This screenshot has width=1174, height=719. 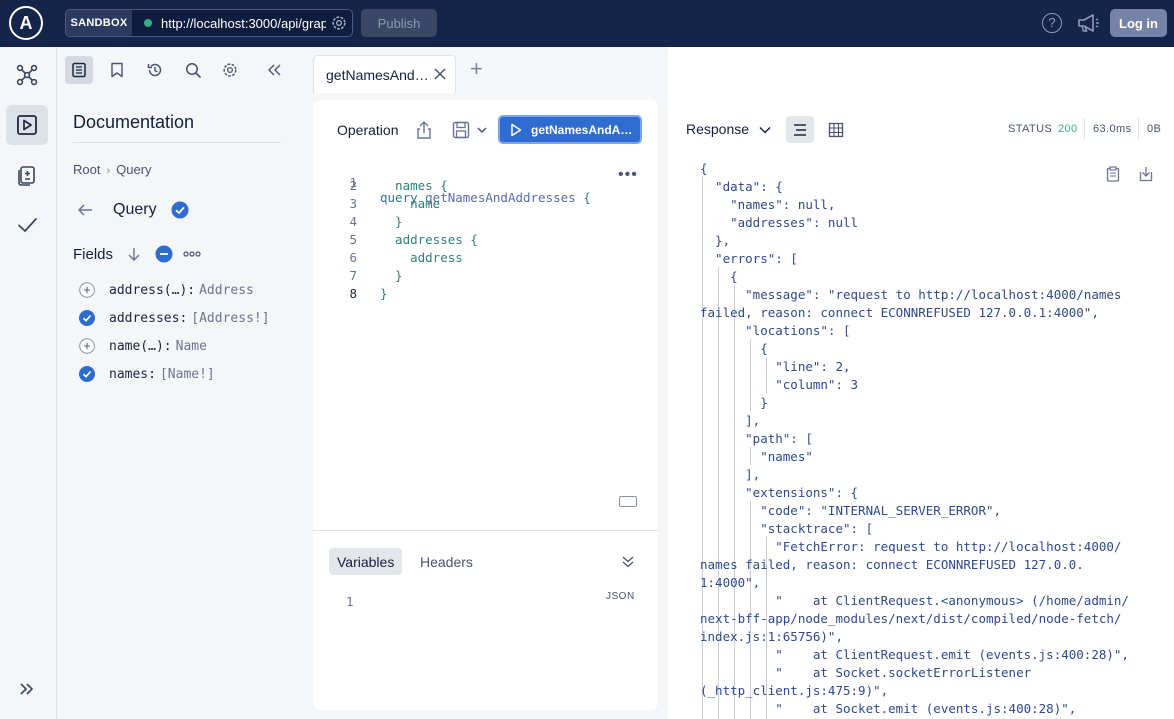 I want to click on copy-clipboard-icon, so click(x=1113, y=174).